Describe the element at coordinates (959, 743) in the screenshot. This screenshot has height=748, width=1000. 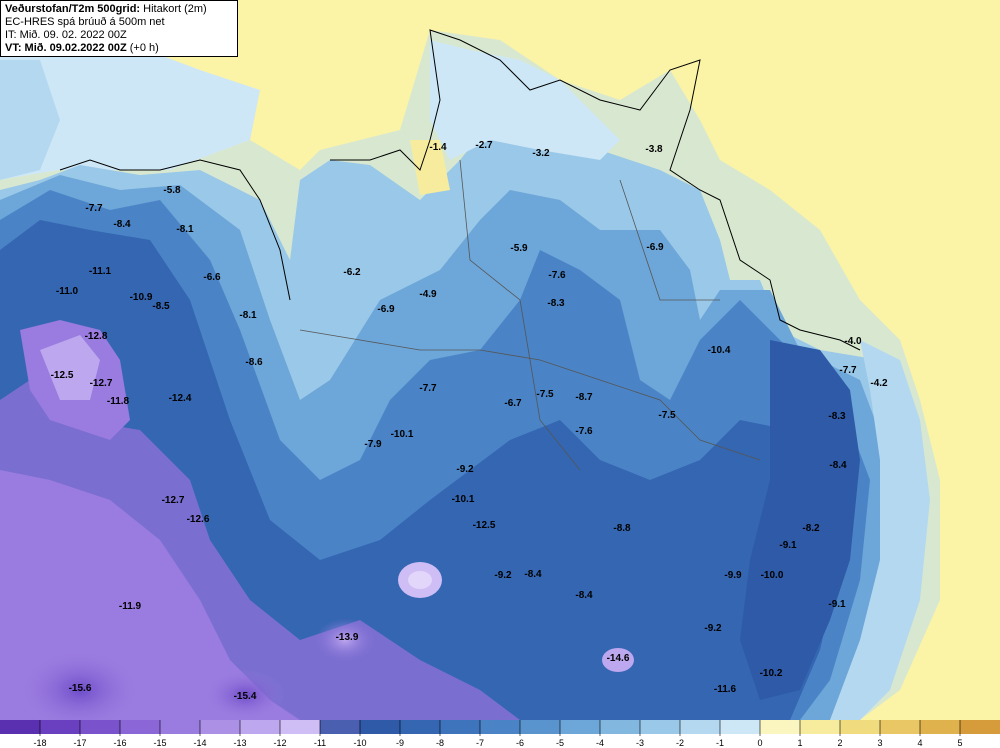
I see `colorbar-tick-label: 5` at that location.